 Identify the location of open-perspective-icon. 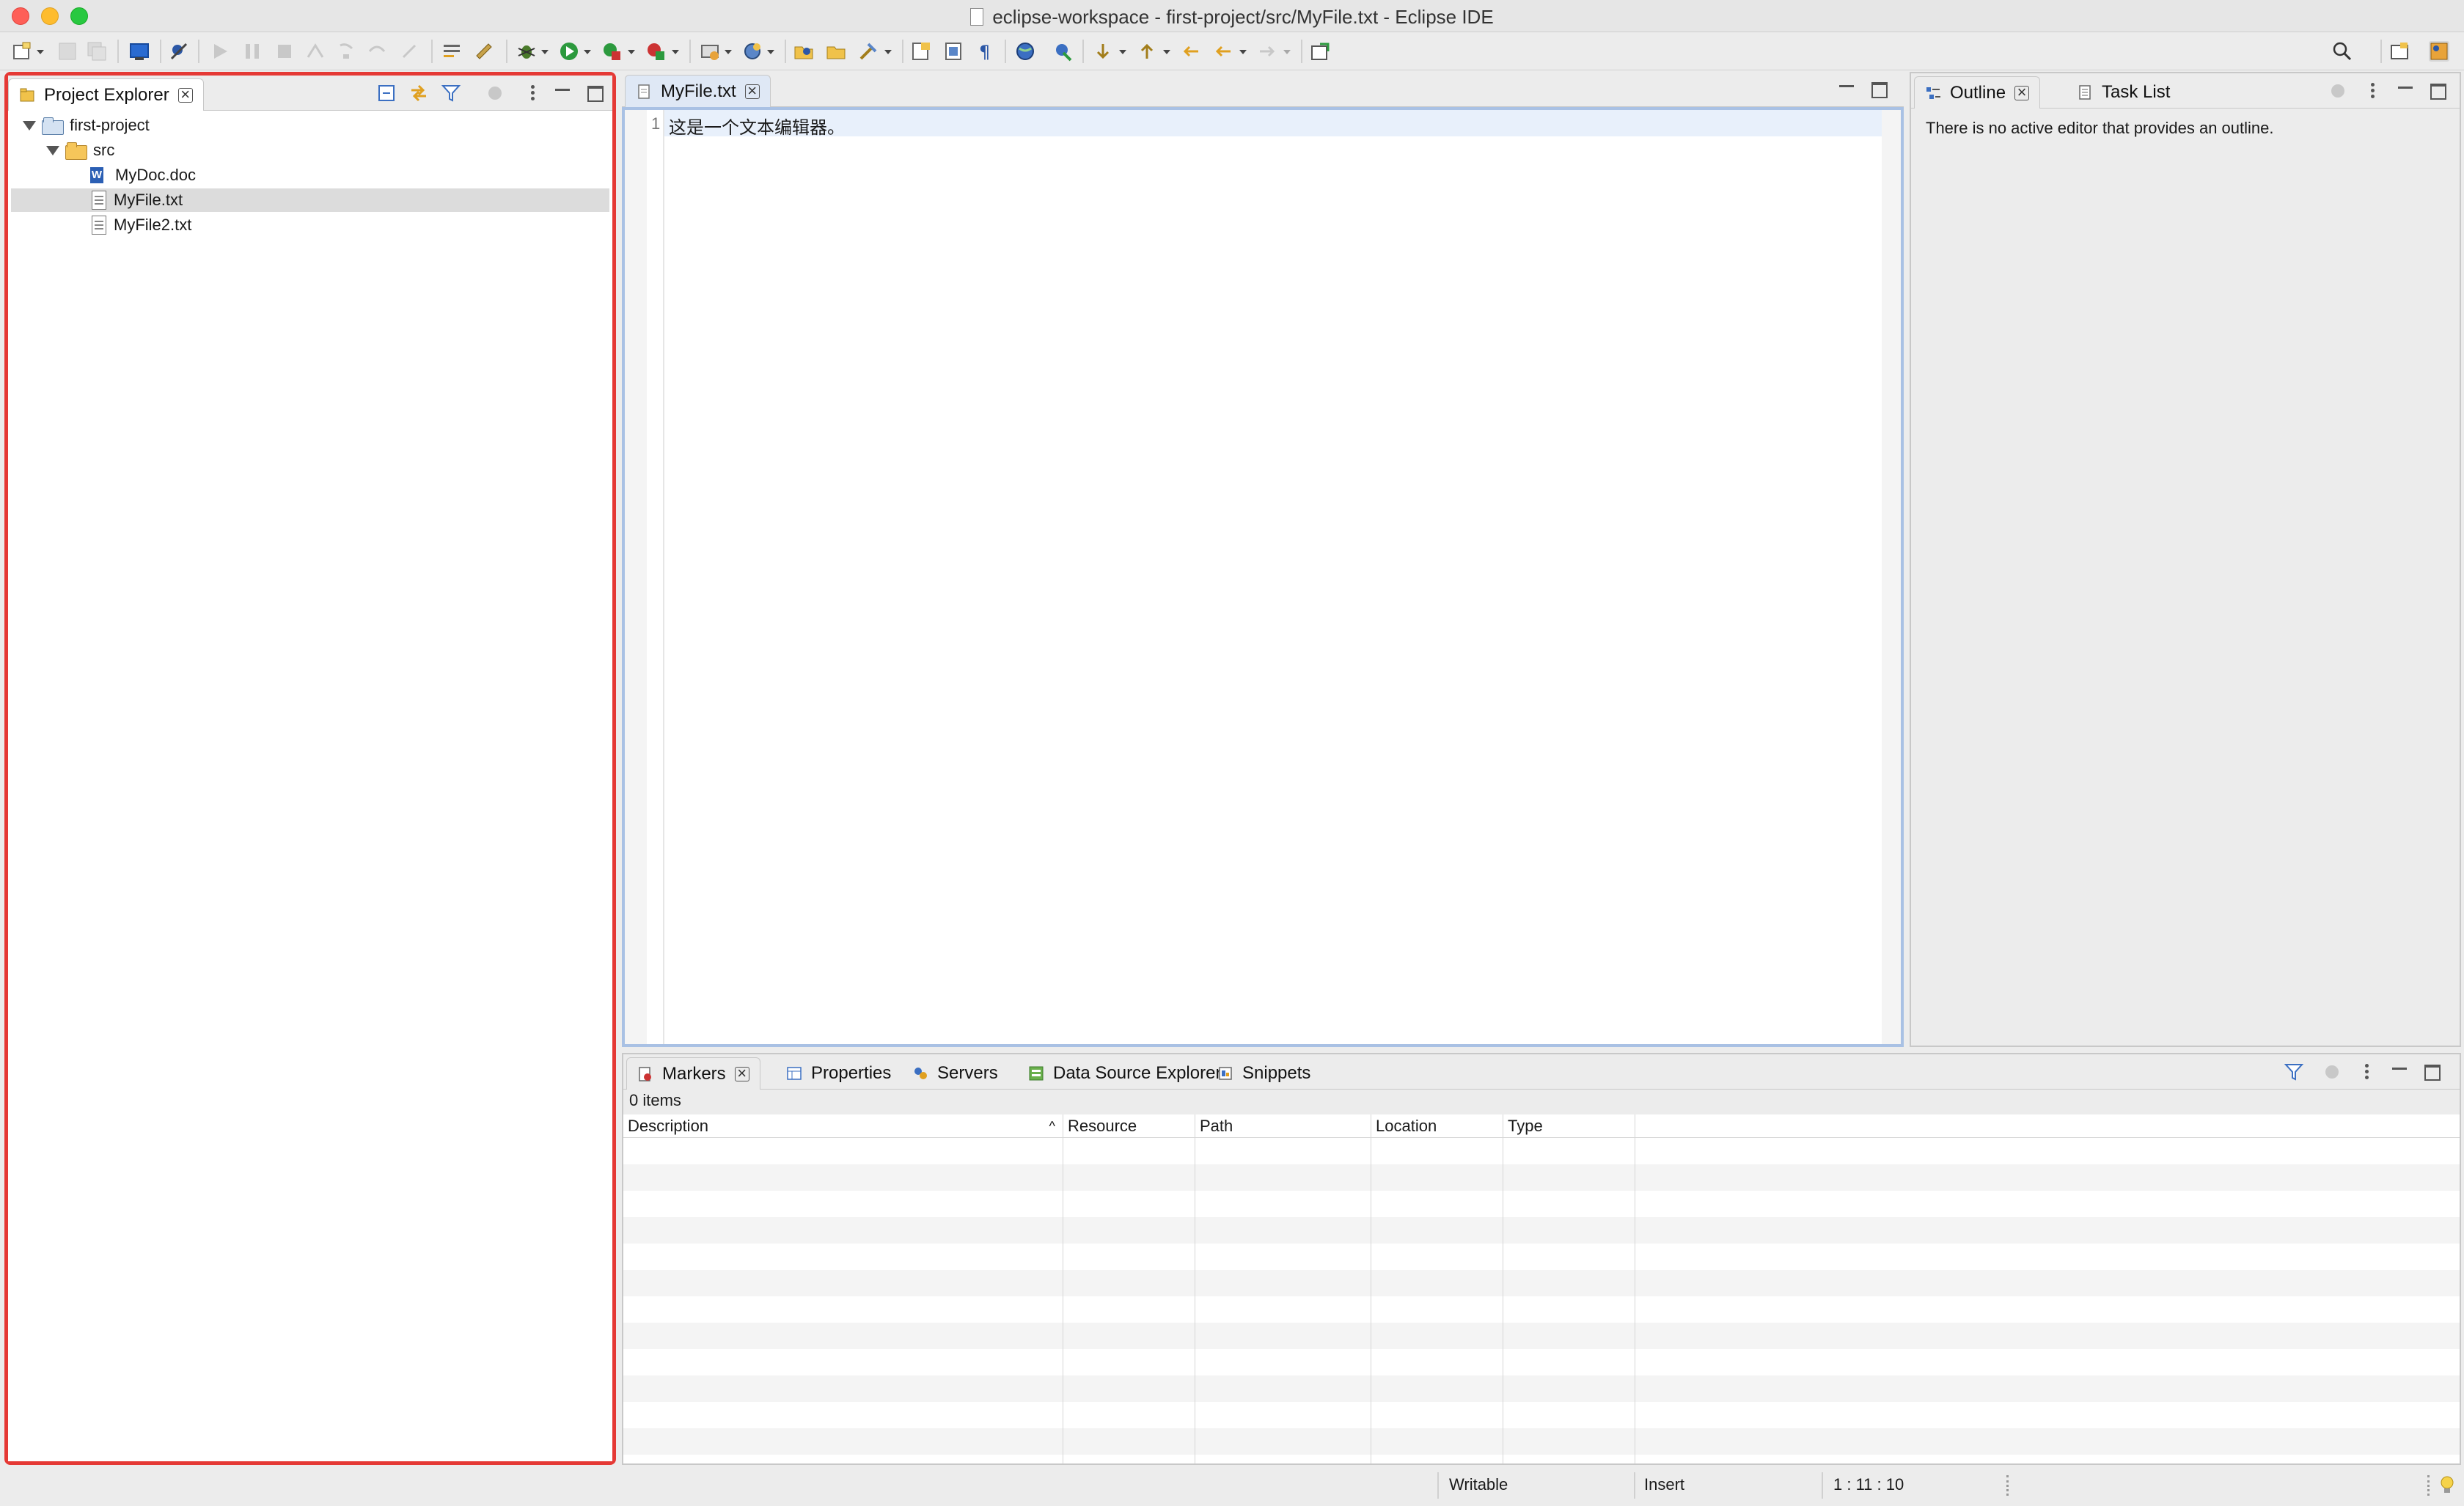
(2399, 51).